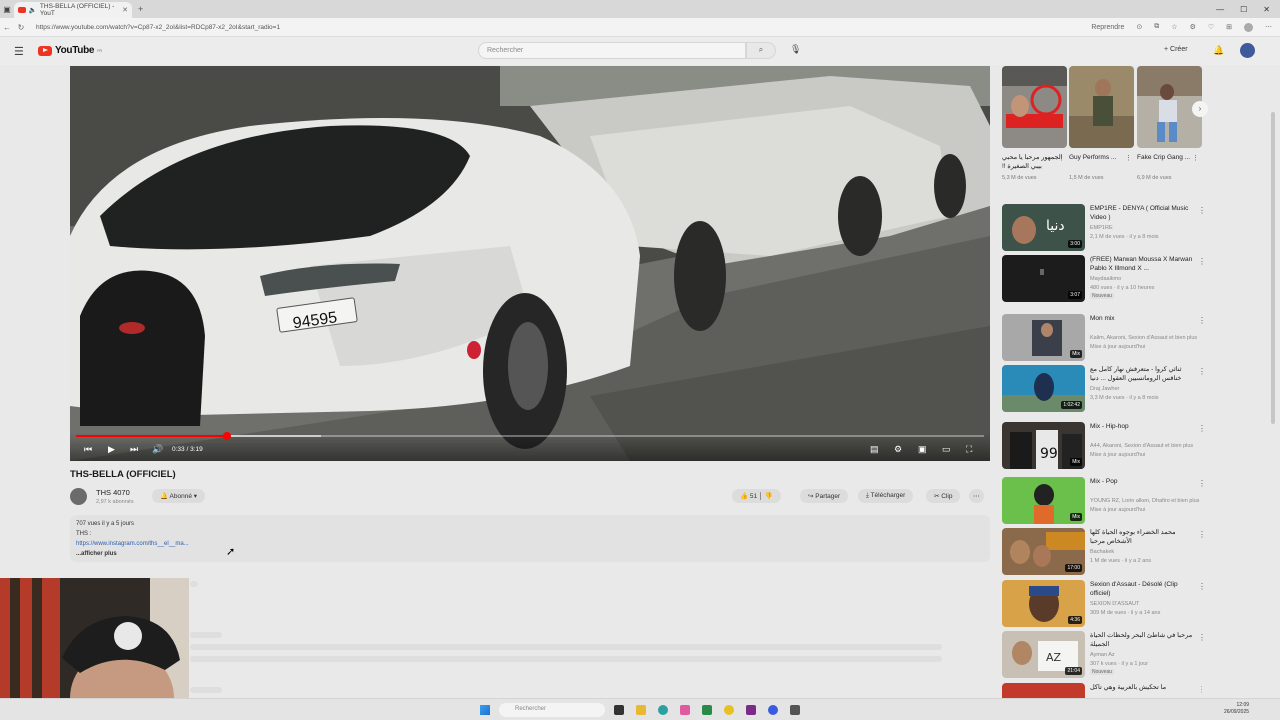  What do you see at coordinates (1043, 388) in the screenshot?
I see `recommendation-thumbnail: 1:02:42` at bounding box center [1043, 388].